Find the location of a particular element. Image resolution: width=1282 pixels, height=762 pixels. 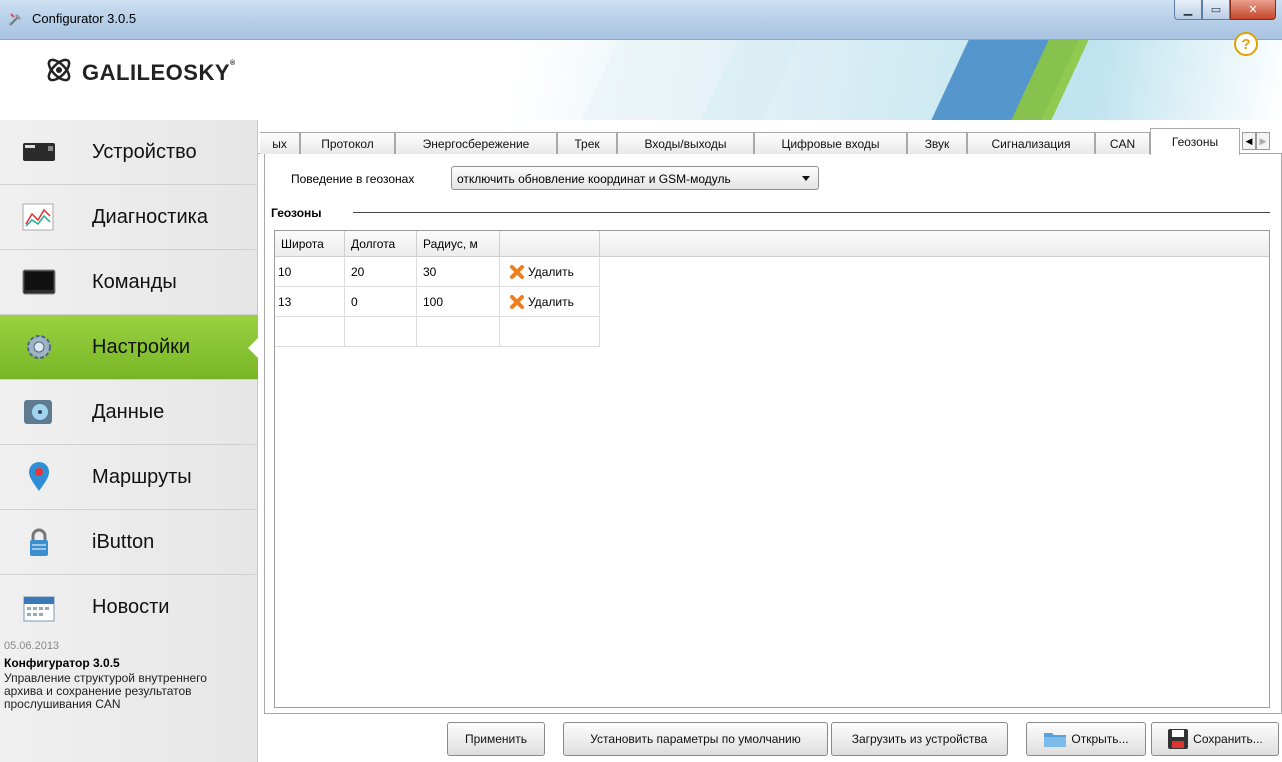

tab-digital-inputs: Цифровые входы is located at coordinates (830, 143).